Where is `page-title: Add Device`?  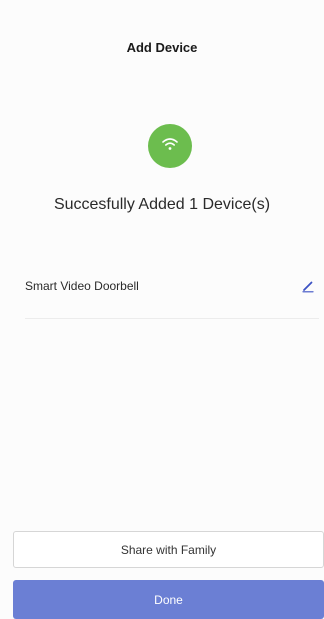 page-title: Add Device is located at coordinates (162, 47).